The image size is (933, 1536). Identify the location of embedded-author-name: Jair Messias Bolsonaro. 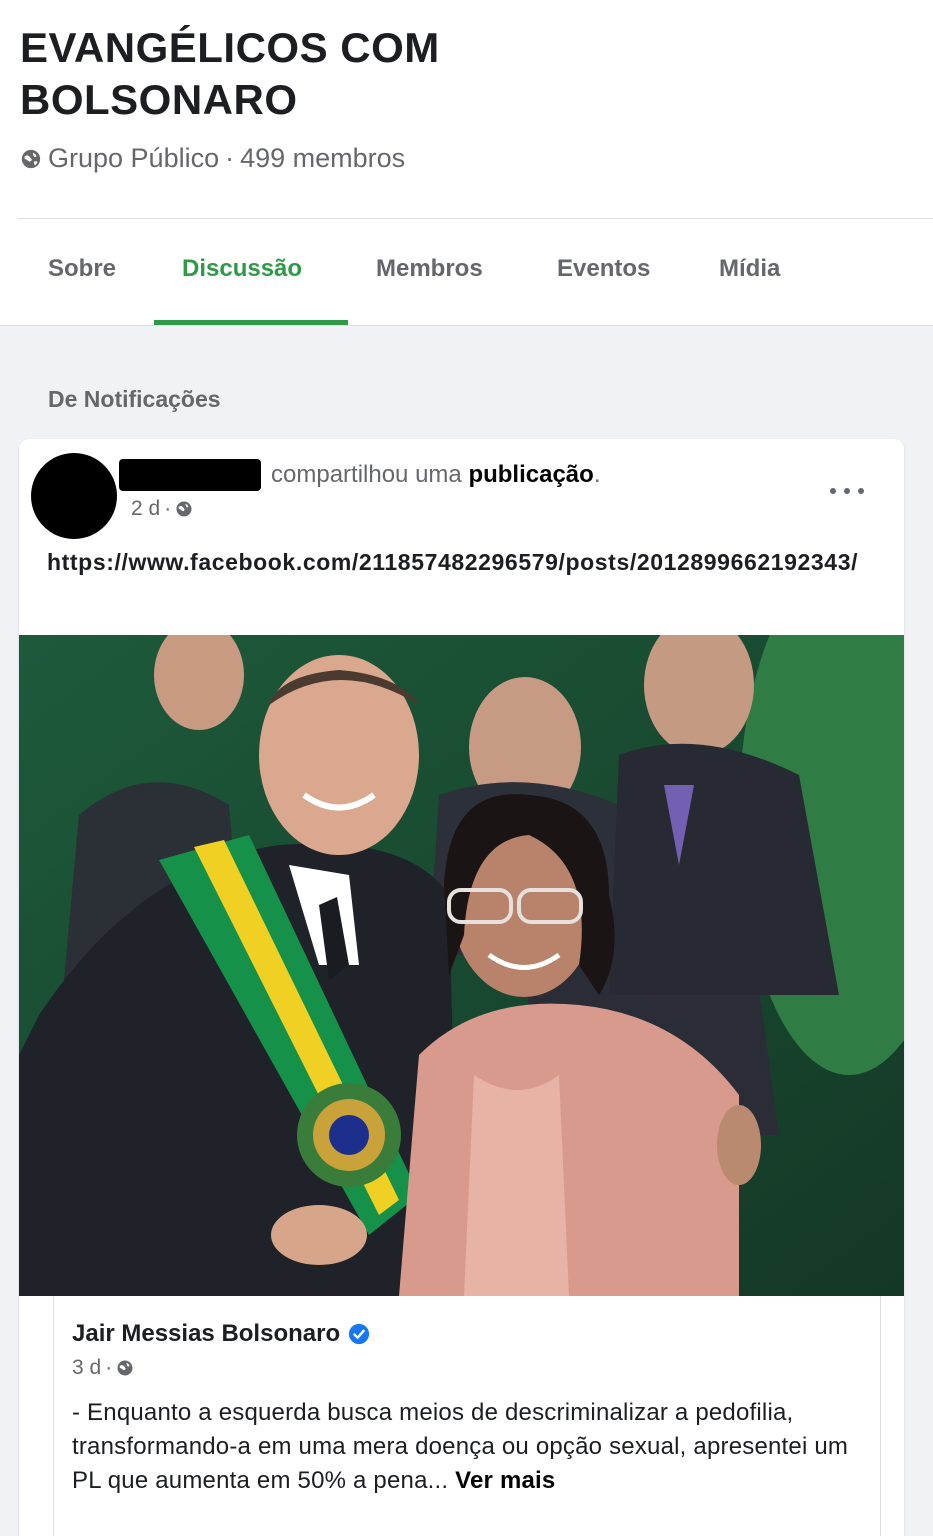
(206, 1334).